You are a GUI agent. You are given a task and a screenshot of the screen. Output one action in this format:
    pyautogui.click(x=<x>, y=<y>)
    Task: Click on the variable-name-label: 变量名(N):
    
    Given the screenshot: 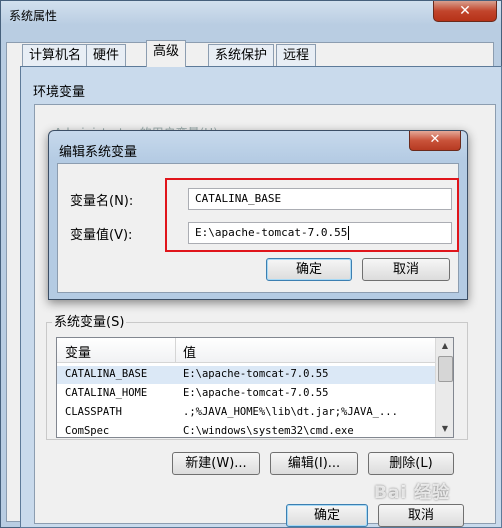 What is the action you would take?
    pyautogui.click(x=102, y=201)
    